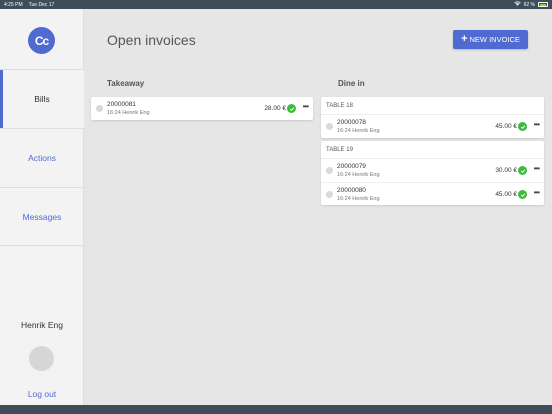 This screenshot has height=414, width=552. What do you see at coordinates (42, 325) in the screenshot?
I see `user-name: Henrik Eng` at bounding box center [42, 325].